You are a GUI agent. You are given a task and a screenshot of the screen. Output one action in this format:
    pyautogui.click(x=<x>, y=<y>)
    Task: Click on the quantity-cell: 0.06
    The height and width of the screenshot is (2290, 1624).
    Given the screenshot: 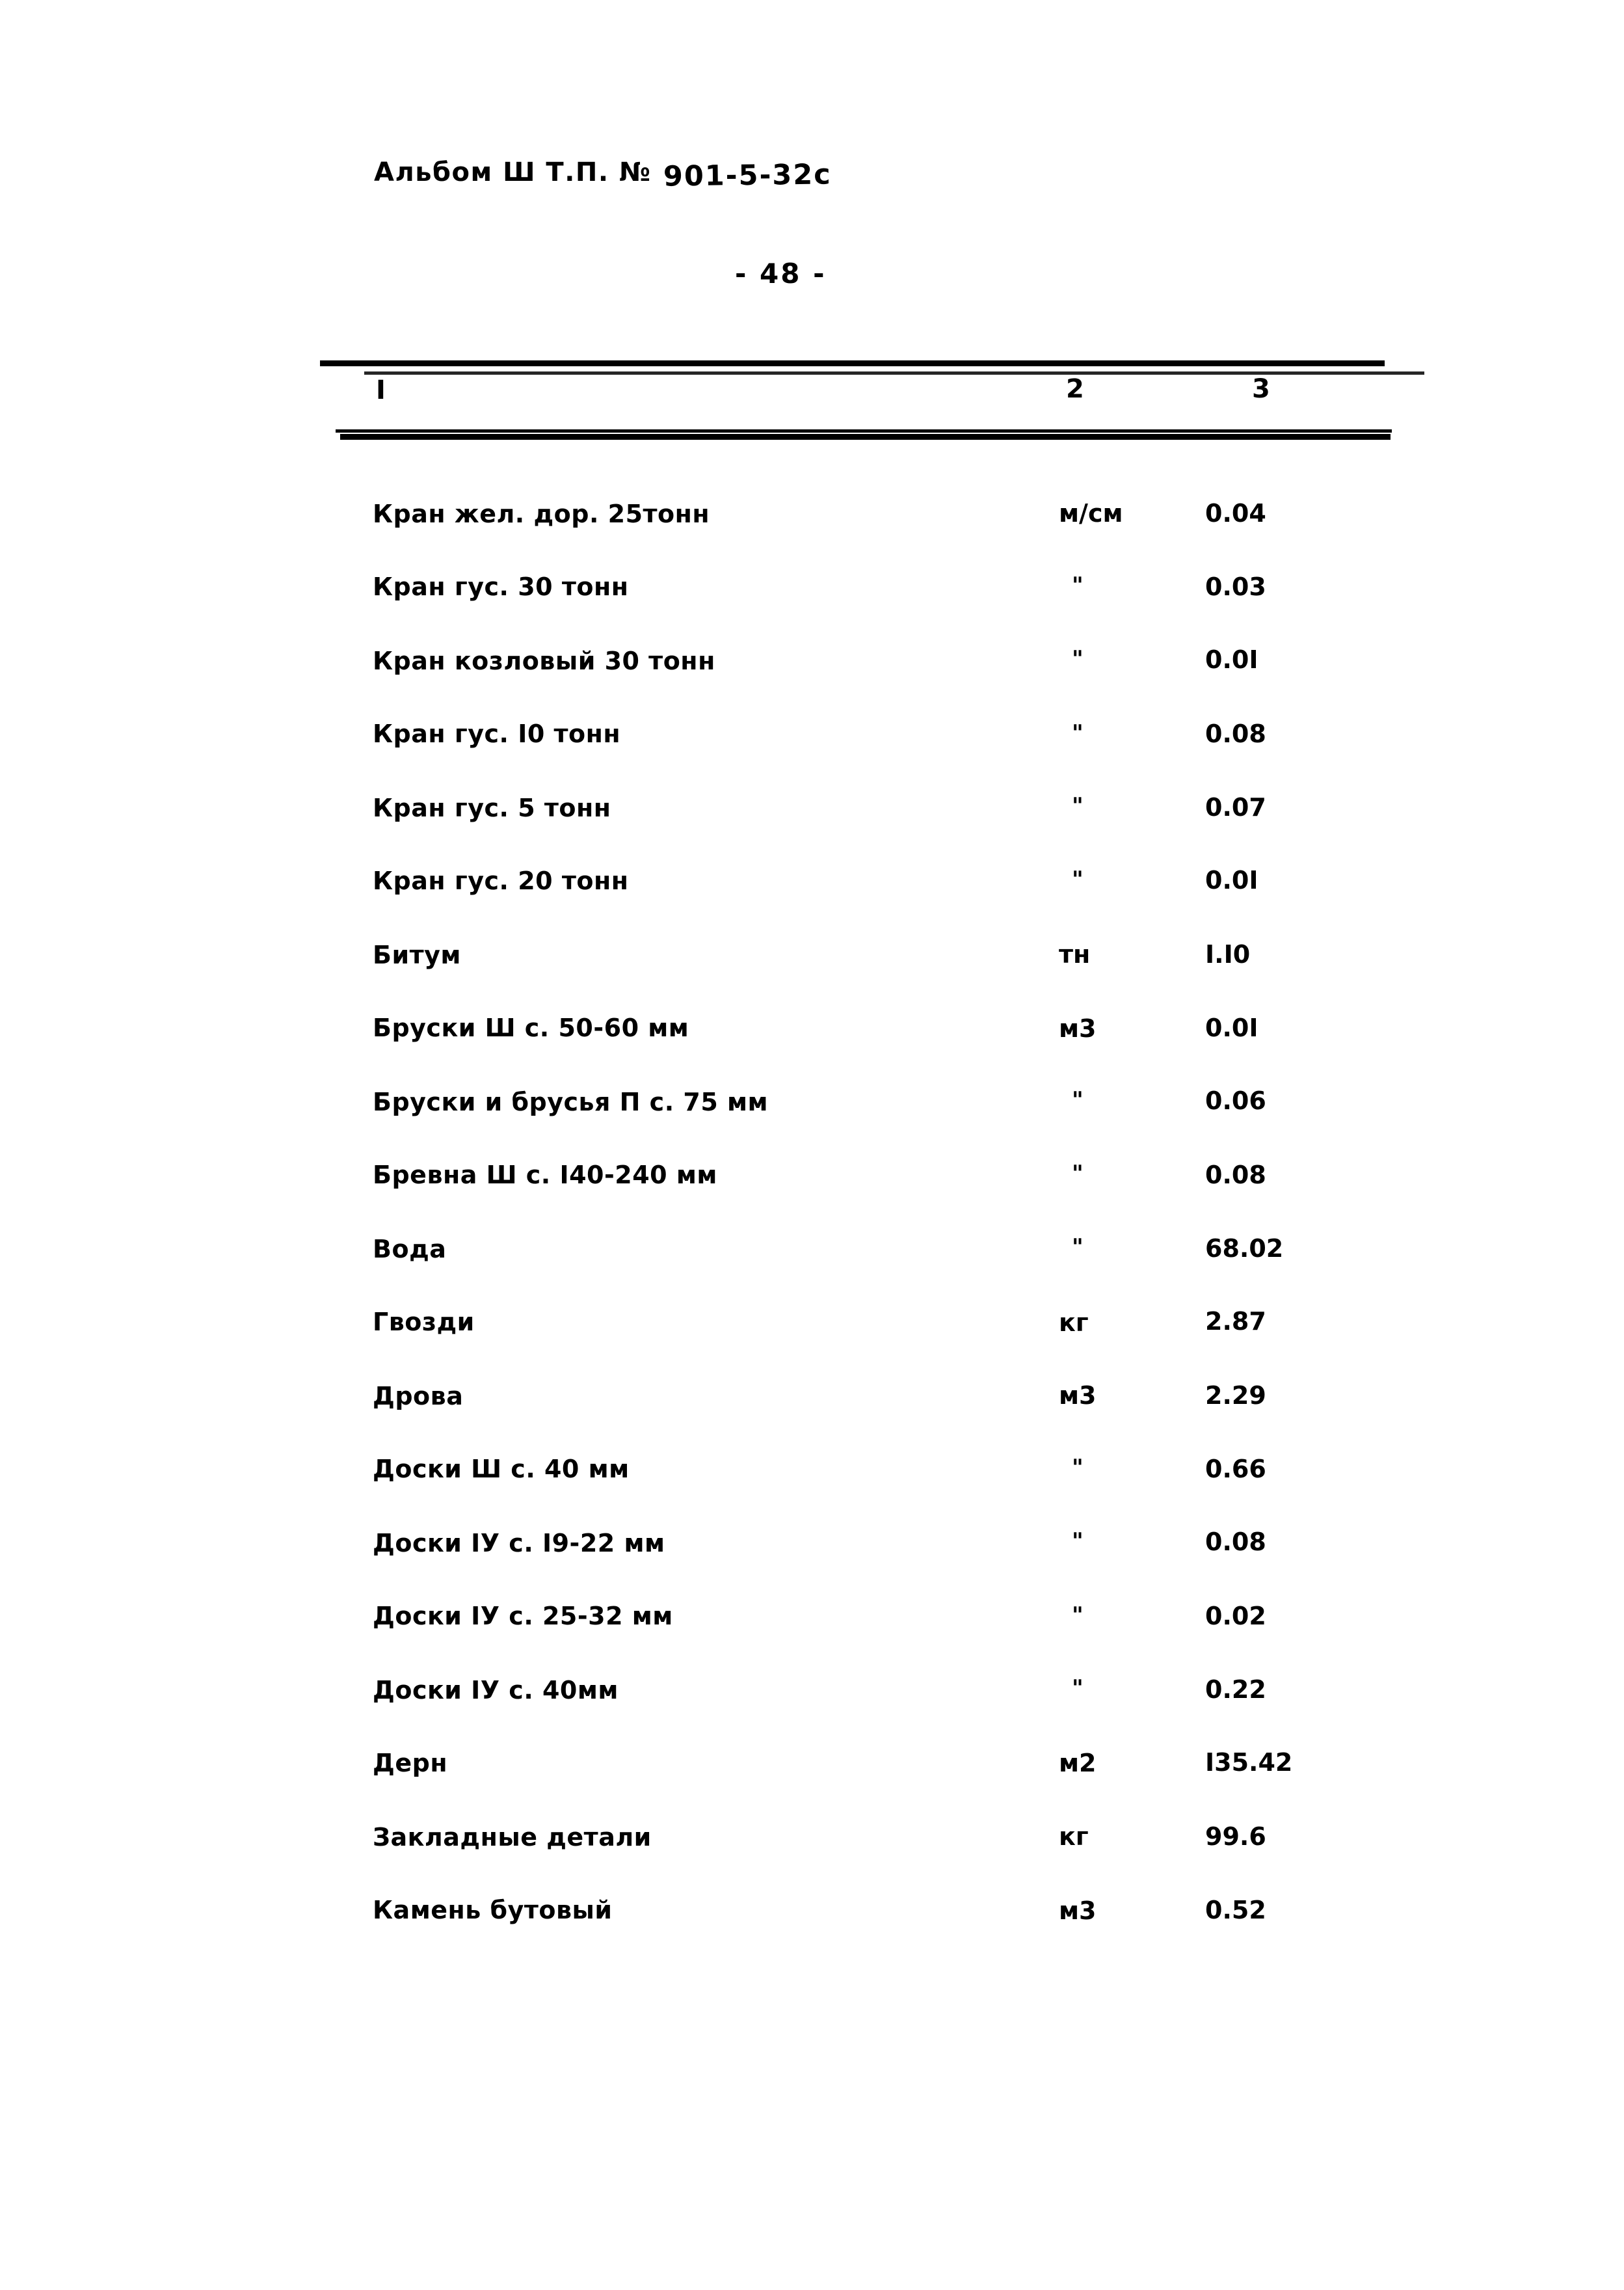 What is the action you would take?
    pyautogui.click(x=1235, y=1100)
    